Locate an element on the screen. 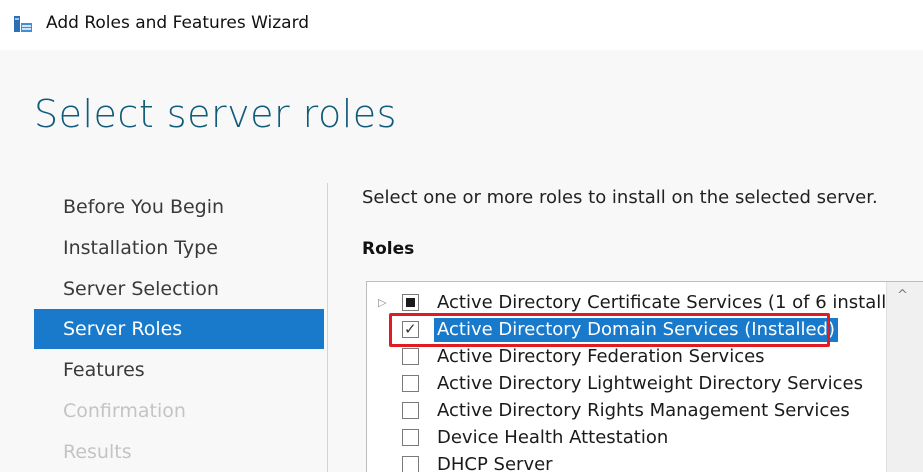 Image resolution: width=923 pixels, height=472 pixels. nav-item-confirmation: Confirmation is located at coordinates (124, 411).